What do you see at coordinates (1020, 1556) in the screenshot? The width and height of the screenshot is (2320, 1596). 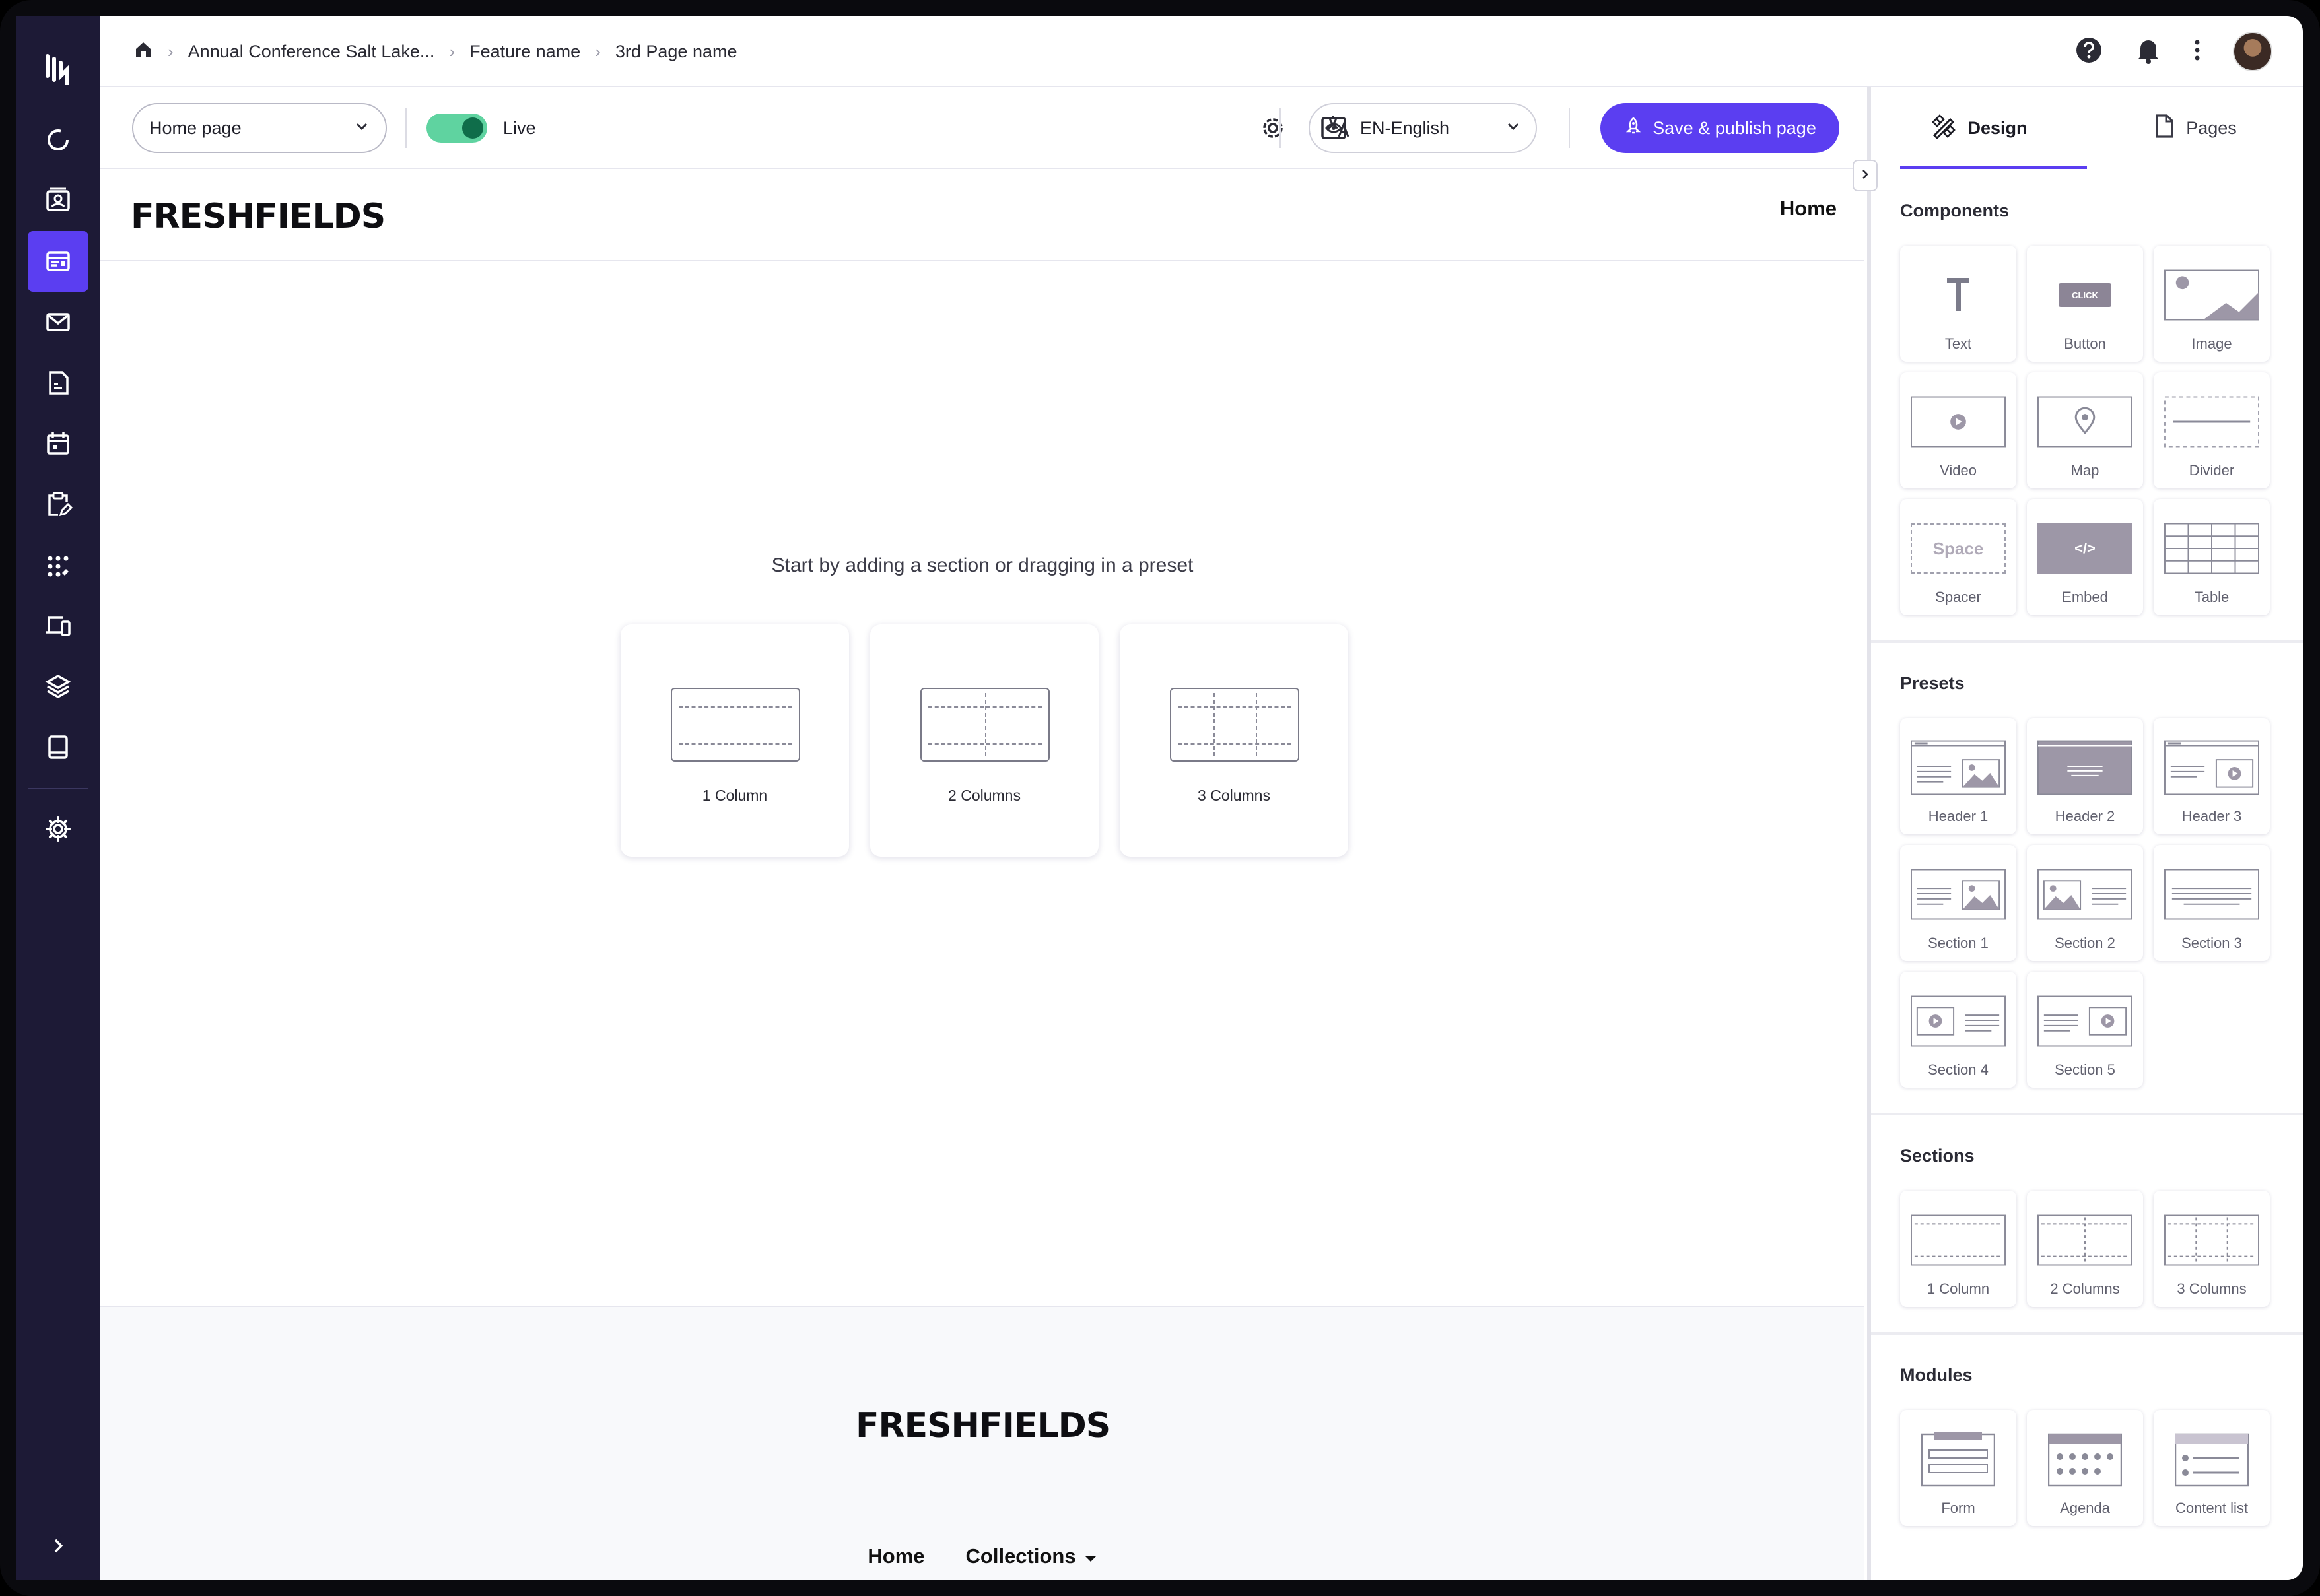 I see `footer-nav-collections-label: Collections` at bounding box center [1020, 1556].